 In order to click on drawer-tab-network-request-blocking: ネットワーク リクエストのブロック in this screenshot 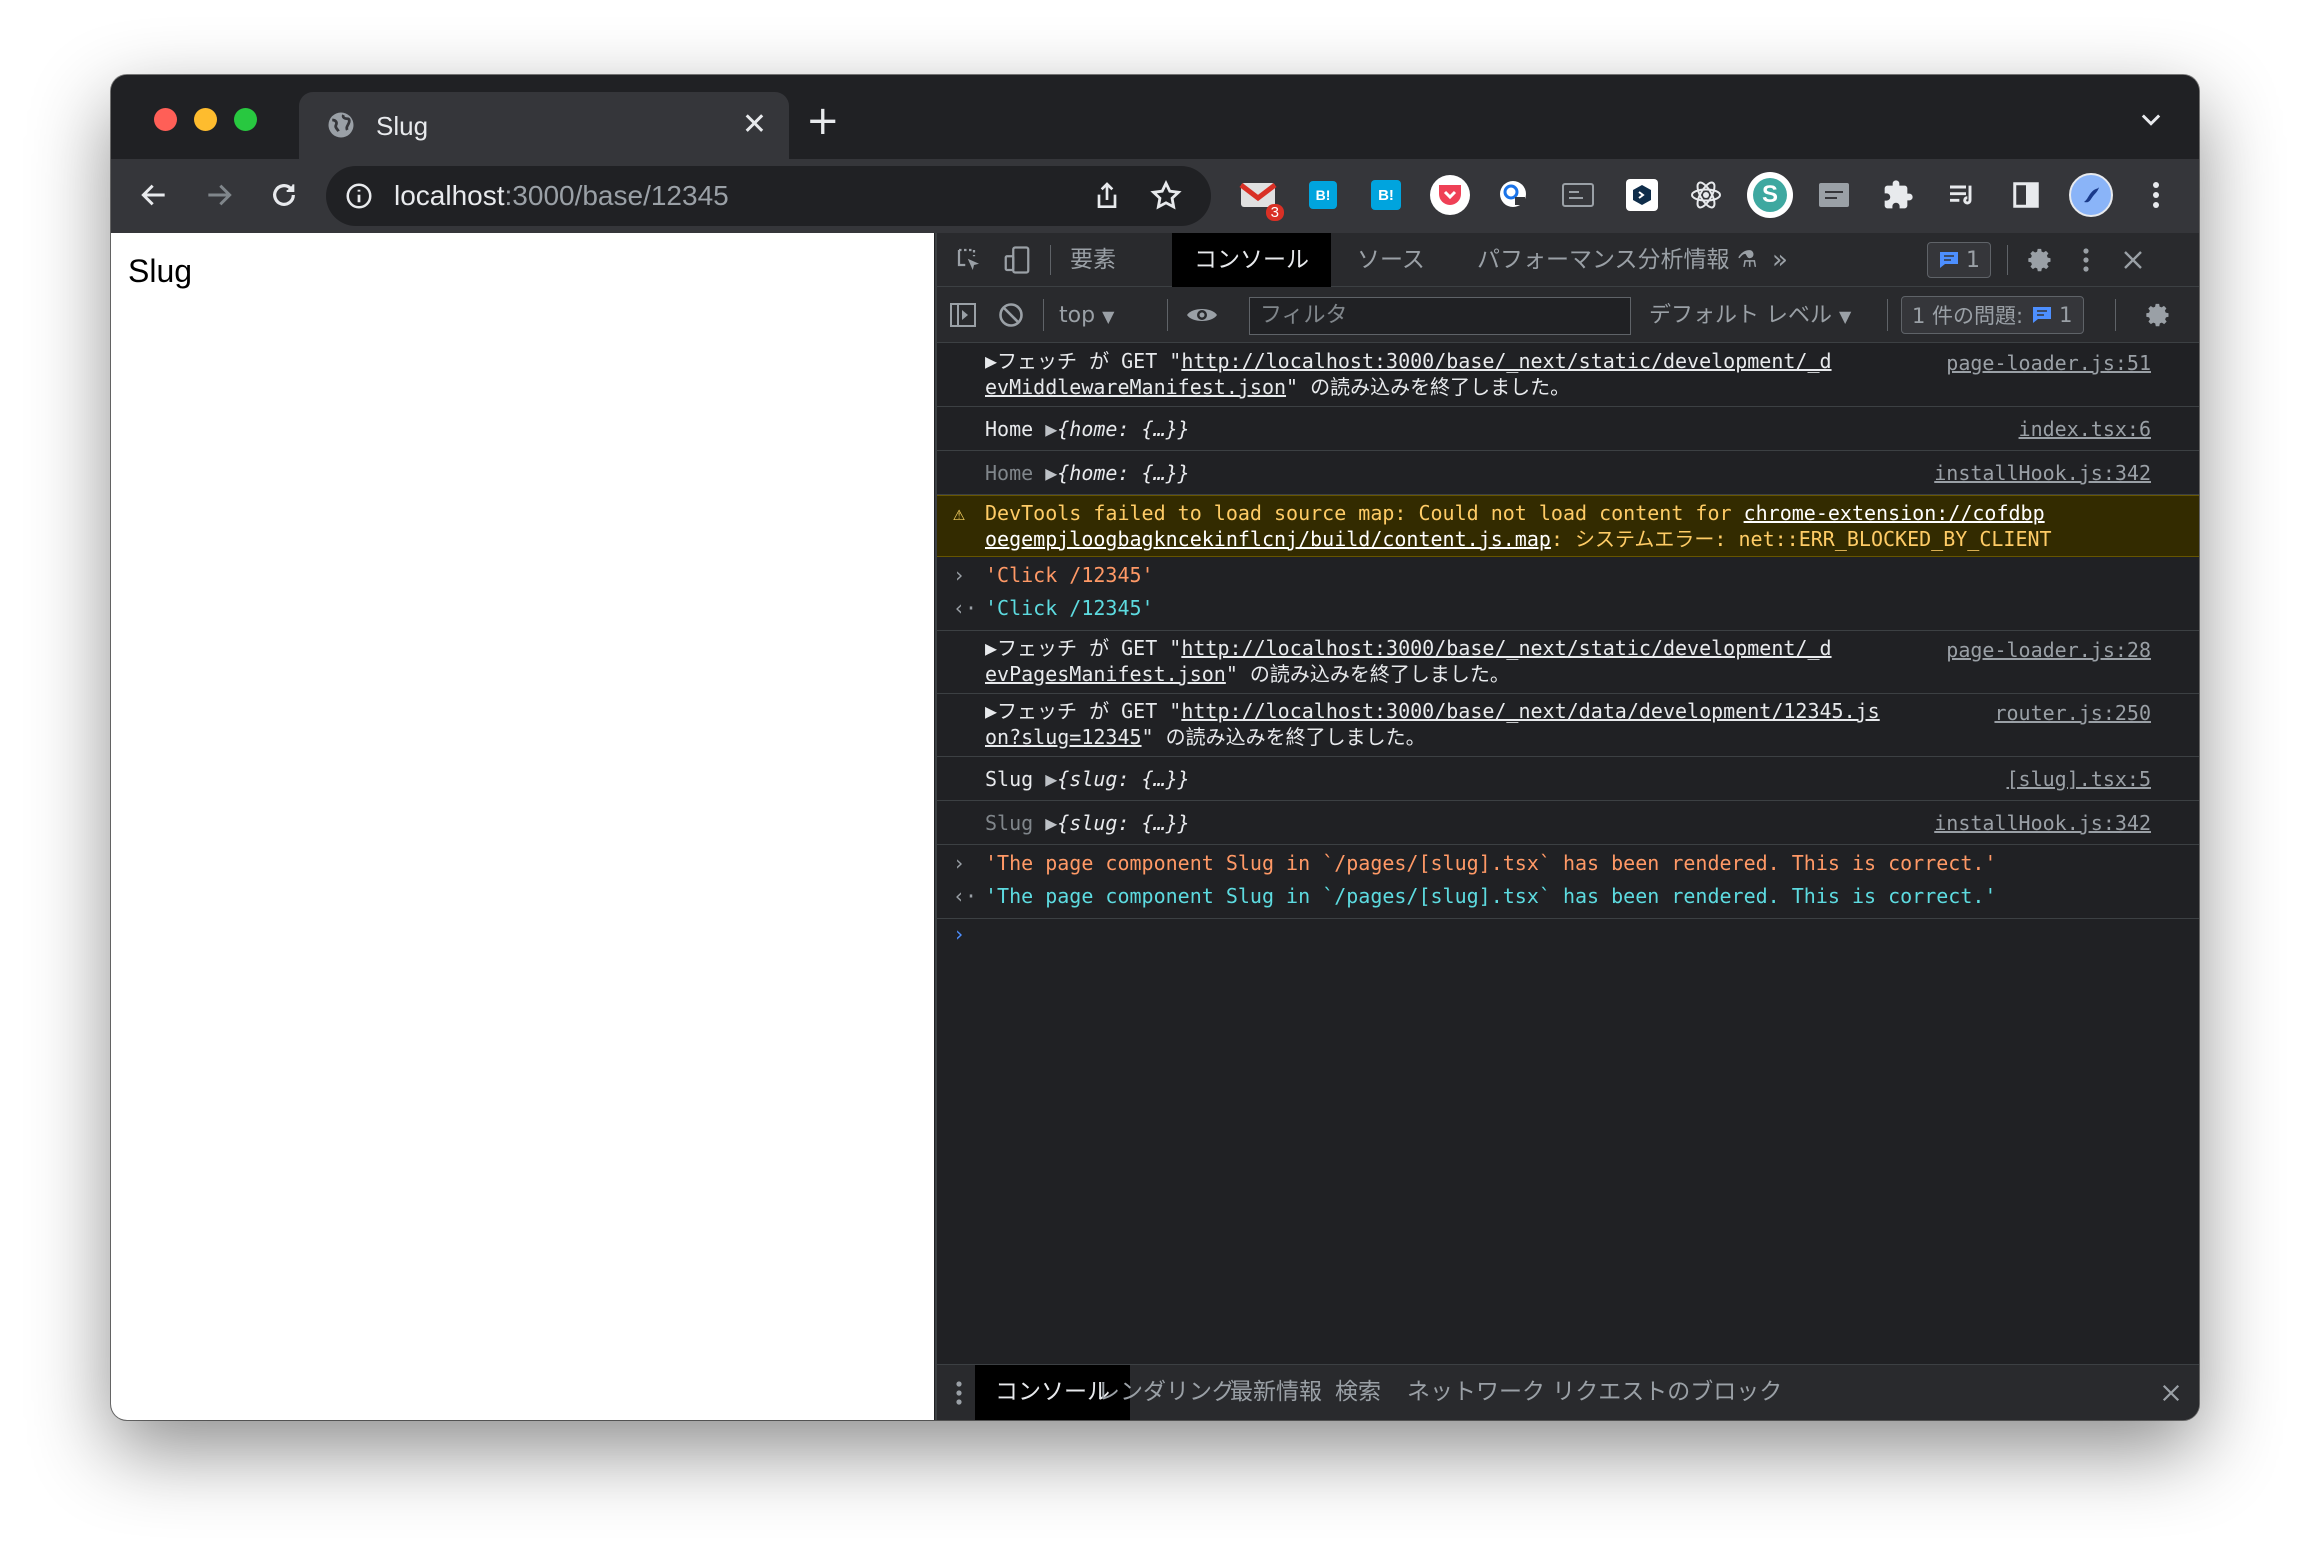, I will do `click(1594, 1392)`.